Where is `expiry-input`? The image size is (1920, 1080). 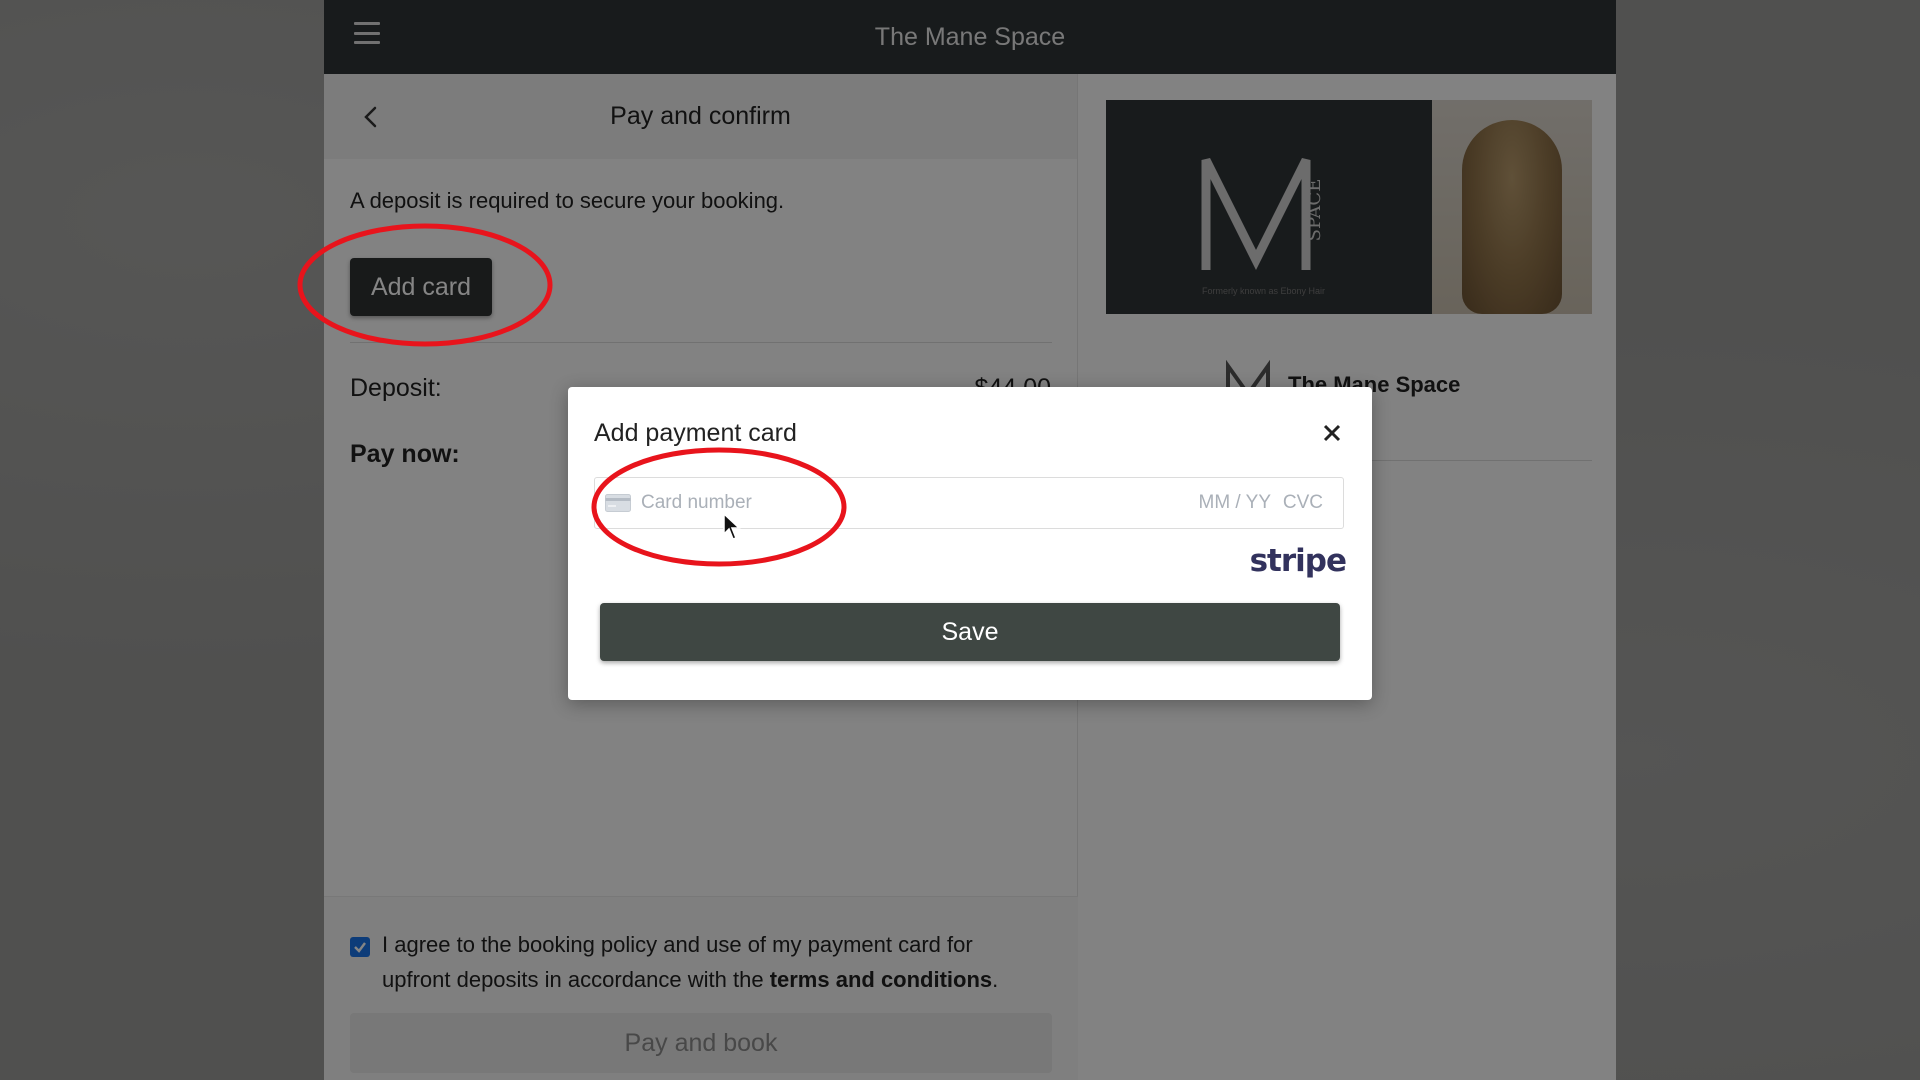 expiry-input is located at coordinates (1231, 503).